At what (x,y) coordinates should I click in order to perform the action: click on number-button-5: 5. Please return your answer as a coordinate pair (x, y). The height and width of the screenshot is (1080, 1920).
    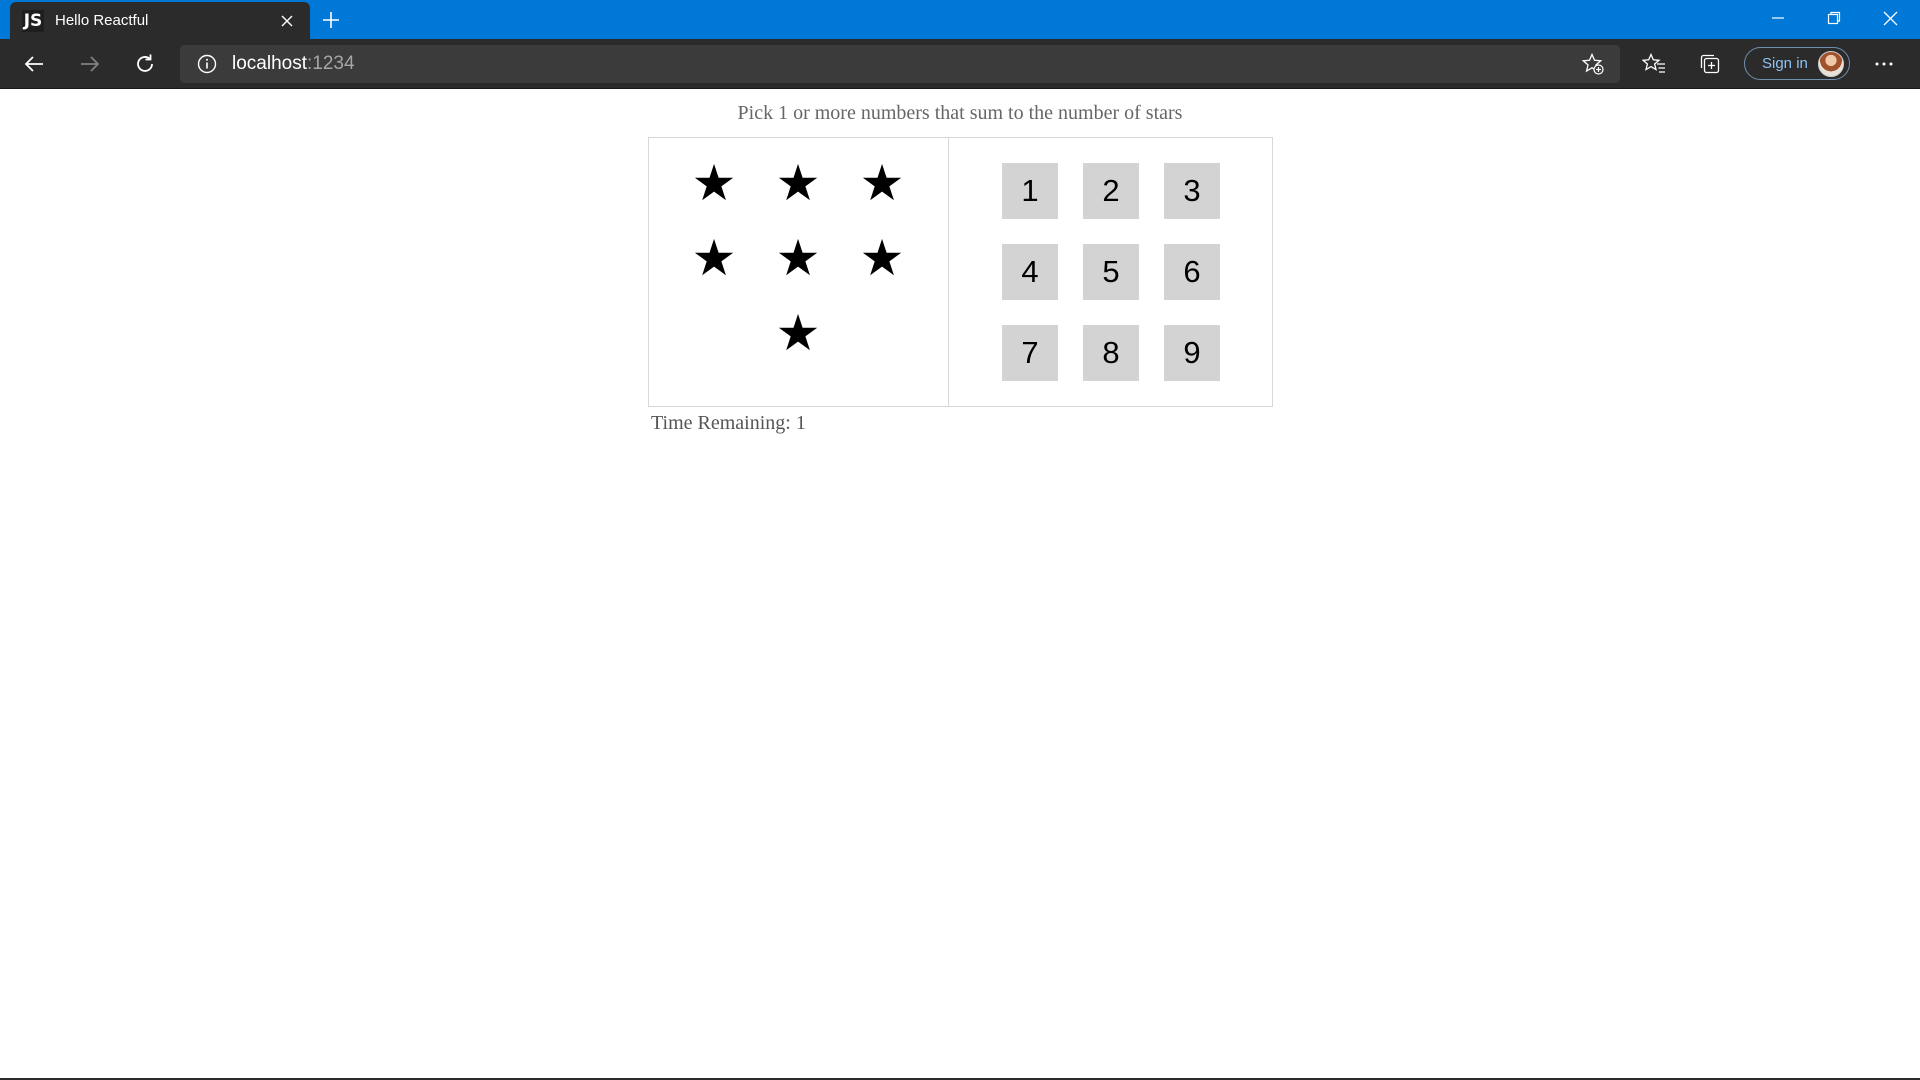
    Looking at the image, I should click on (1111, 272).